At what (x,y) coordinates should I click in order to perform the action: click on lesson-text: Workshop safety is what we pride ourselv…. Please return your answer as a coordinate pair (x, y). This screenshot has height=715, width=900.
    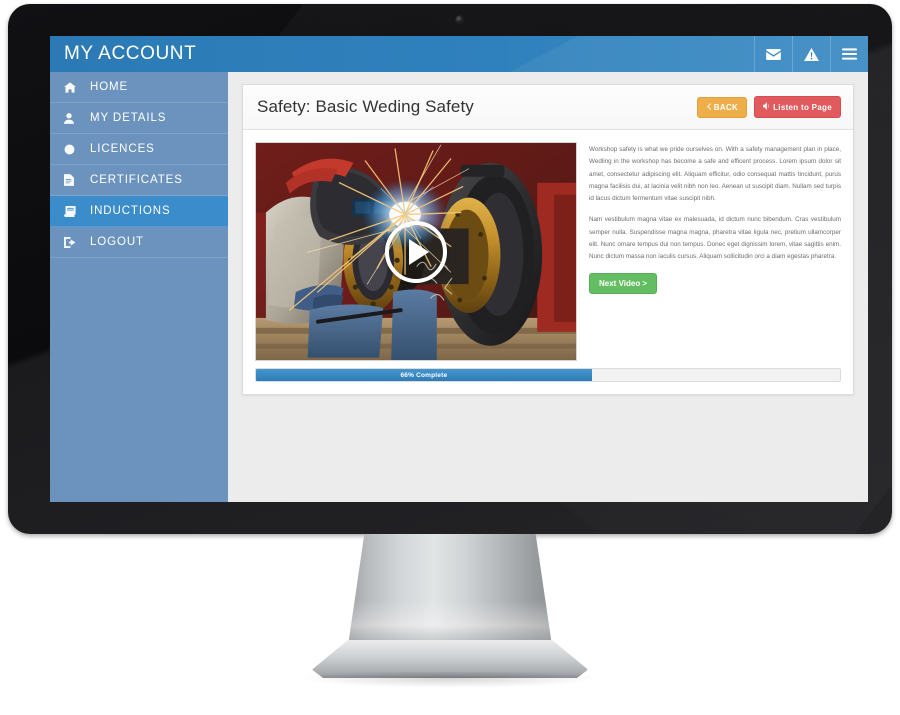
    Looking at the image, I should click on (715, 252).